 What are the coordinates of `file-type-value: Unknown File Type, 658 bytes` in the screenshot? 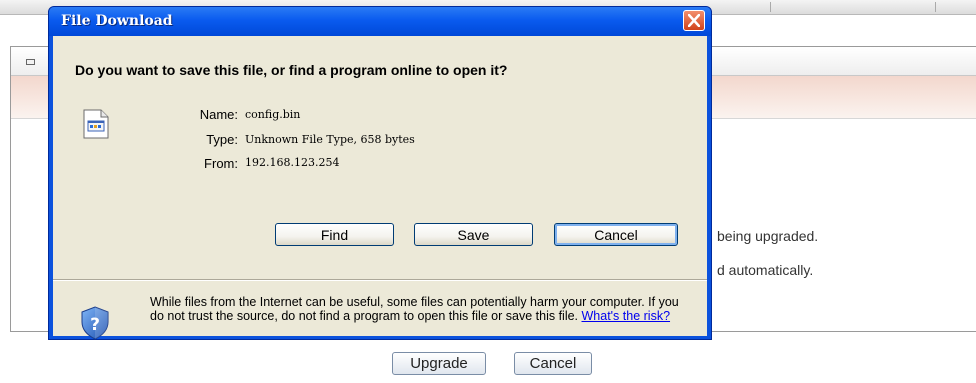 It's located at (330, 139).